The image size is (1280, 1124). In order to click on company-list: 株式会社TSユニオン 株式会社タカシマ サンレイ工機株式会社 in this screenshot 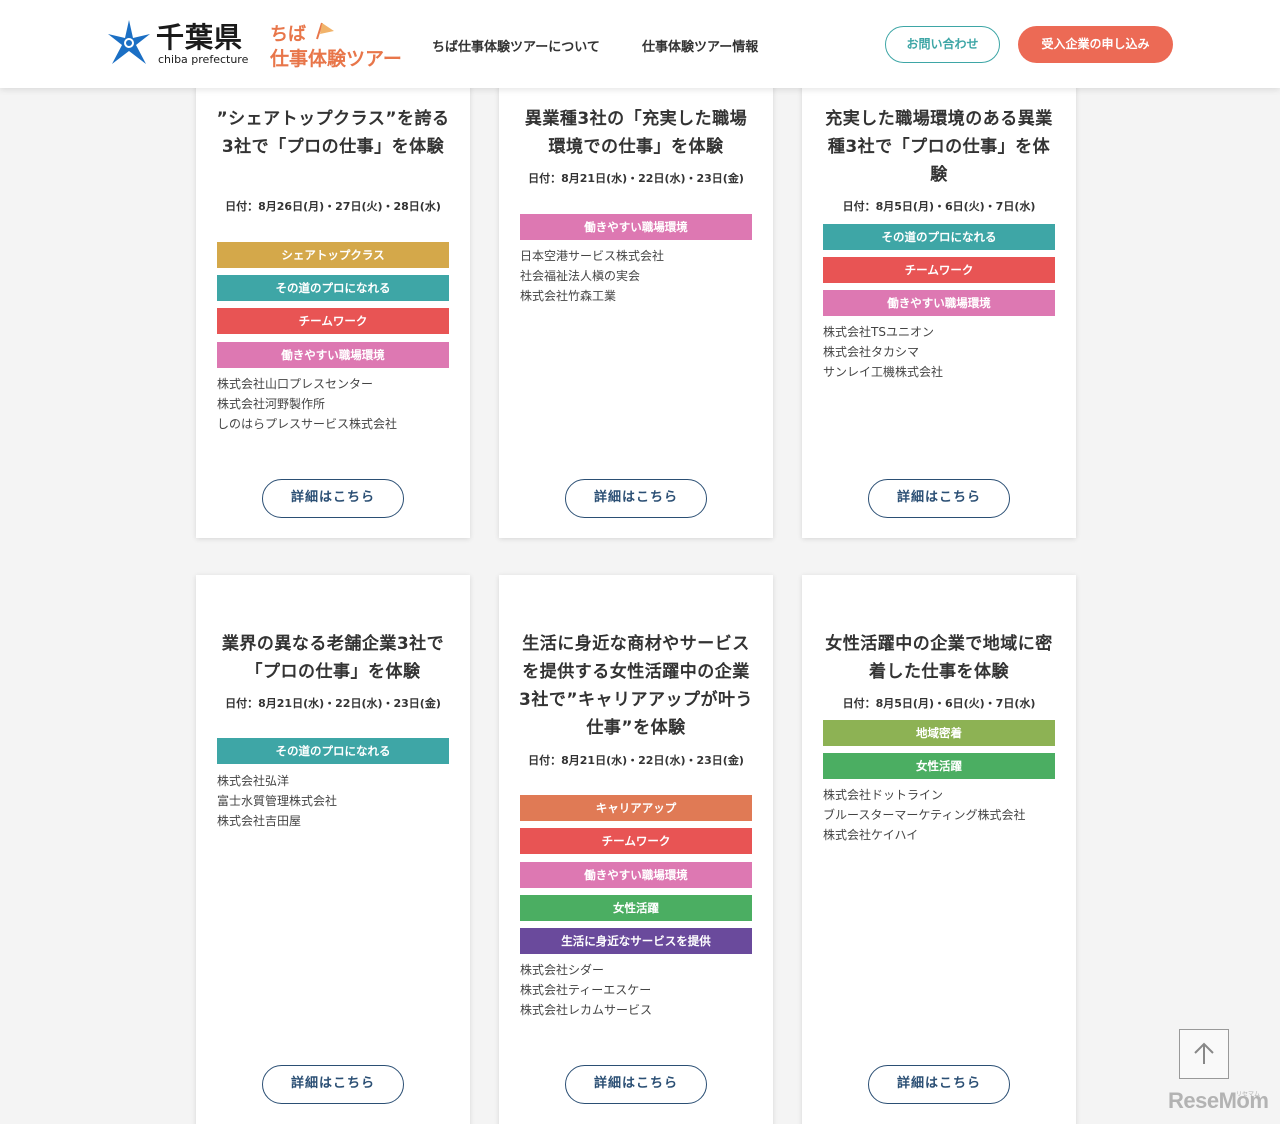, I will do `click(943, 352)`.